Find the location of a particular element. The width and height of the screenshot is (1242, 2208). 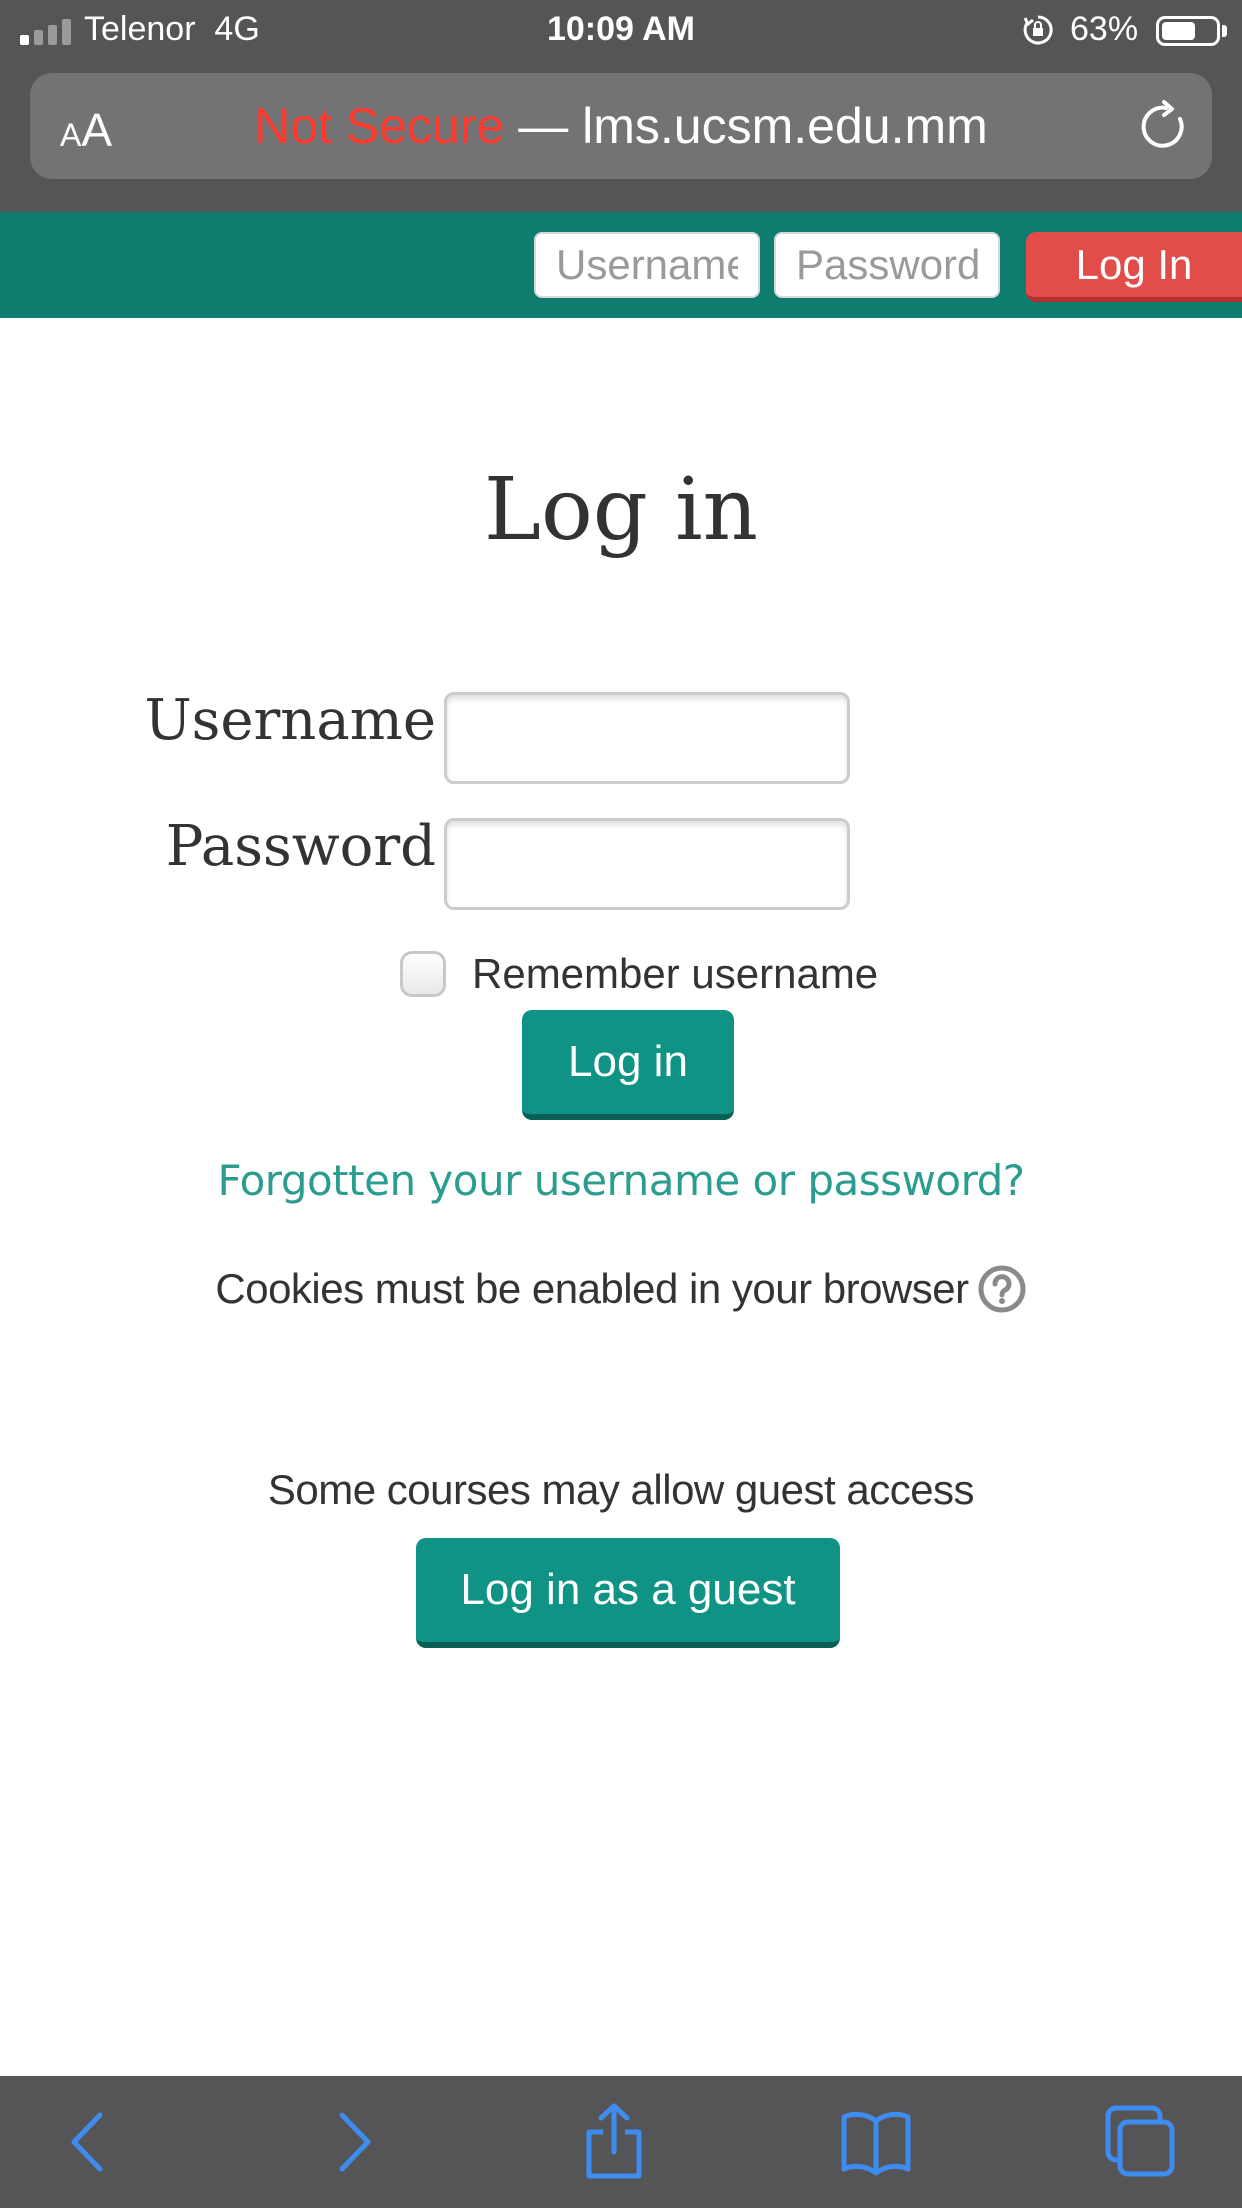

remember-username-label: Remember username is located at coordinates (675, 974).